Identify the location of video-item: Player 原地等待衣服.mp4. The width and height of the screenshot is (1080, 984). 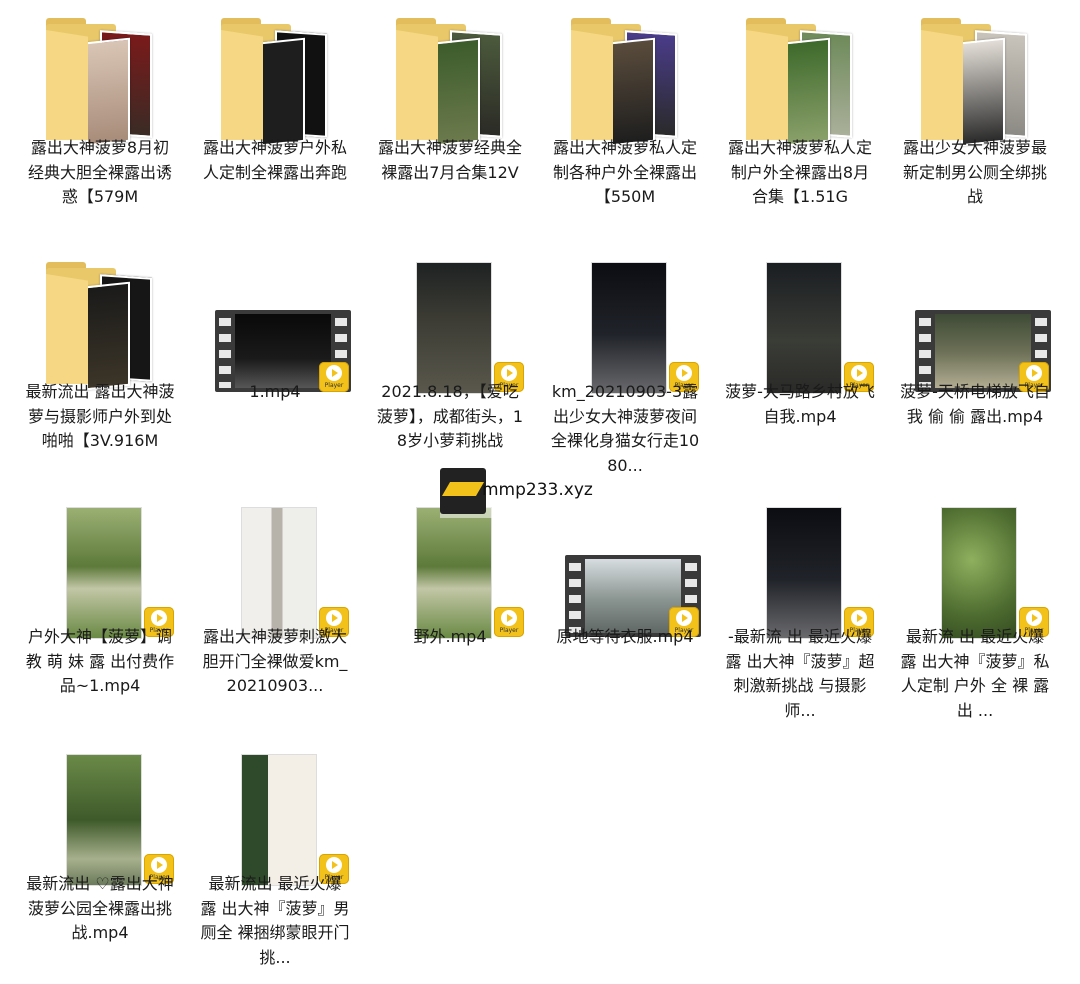
(625, 617).